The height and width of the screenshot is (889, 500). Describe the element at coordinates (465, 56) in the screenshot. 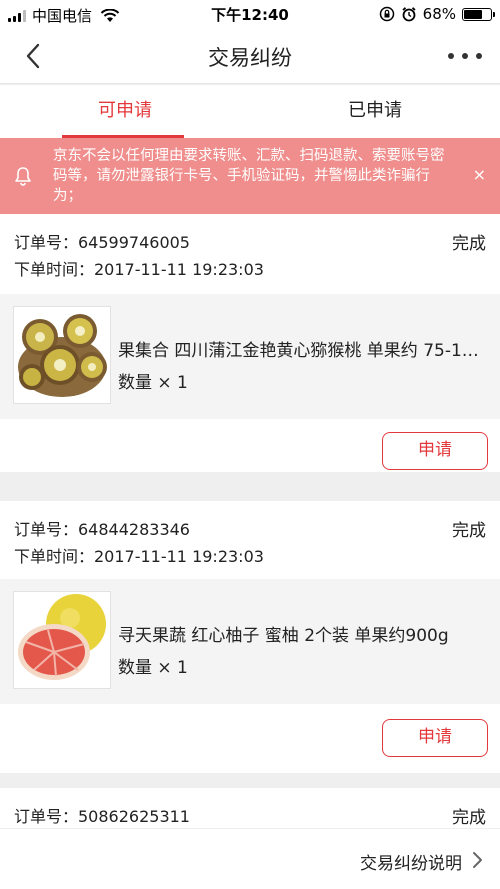

I see `more-icon` at that location.